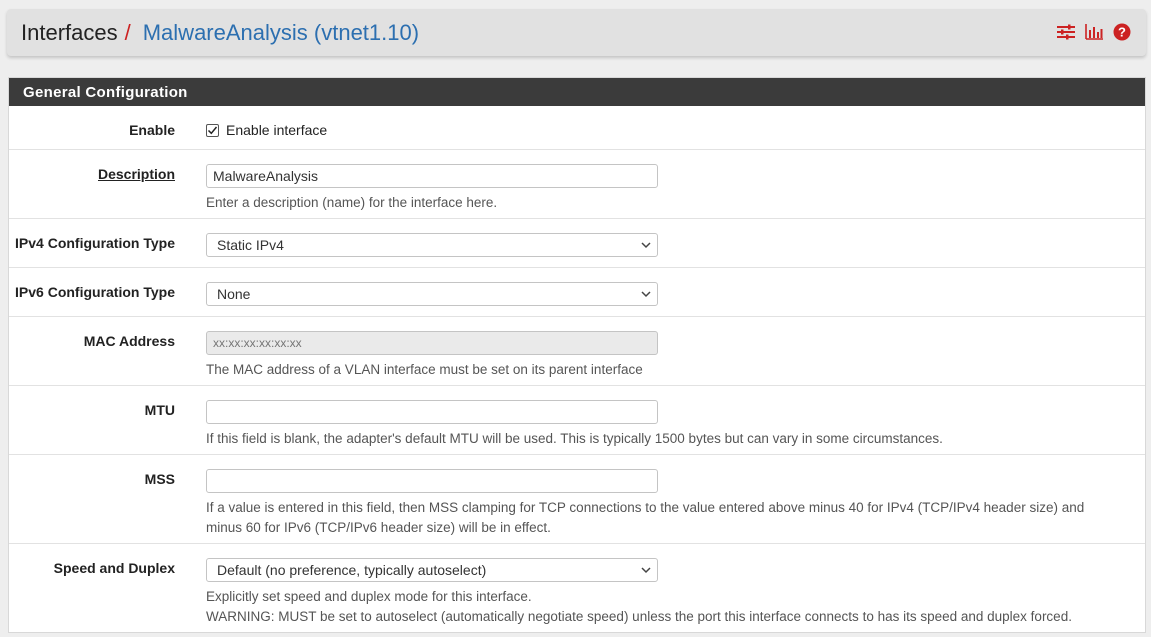 This screenshot has height=637, width=1151. I want to click on mss-input, so click(432, 481).